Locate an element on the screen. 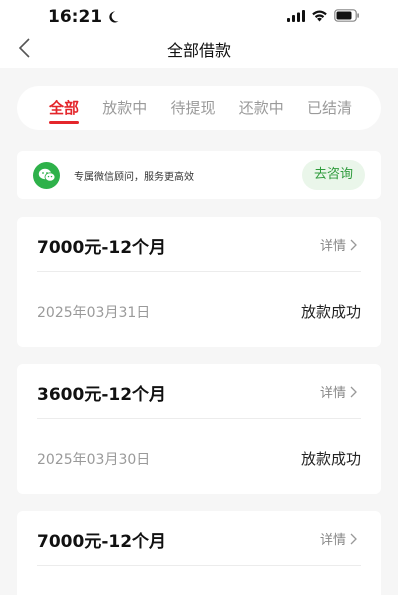  moon-icon is located at coordinates (114, 17).